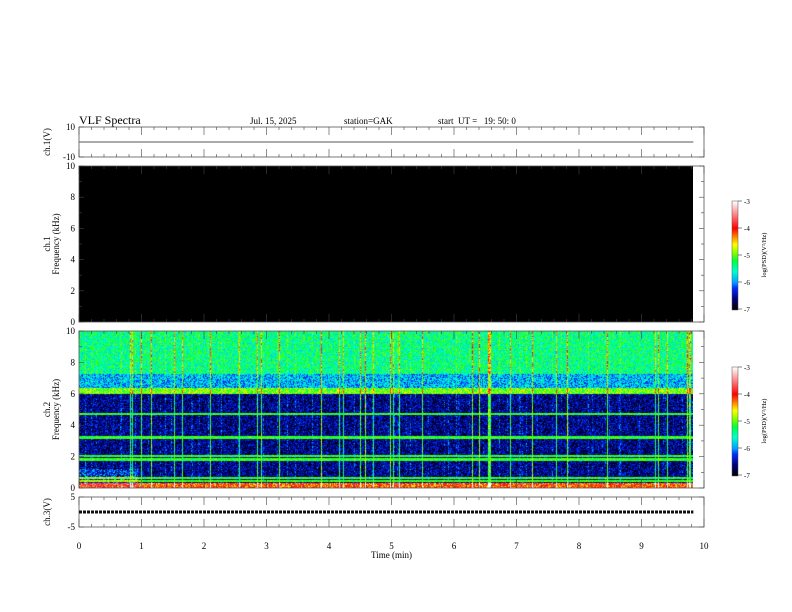  Describe the element at coordinates (329, 546) in the screenshot. I see `x-tick-label: 4` at that location.